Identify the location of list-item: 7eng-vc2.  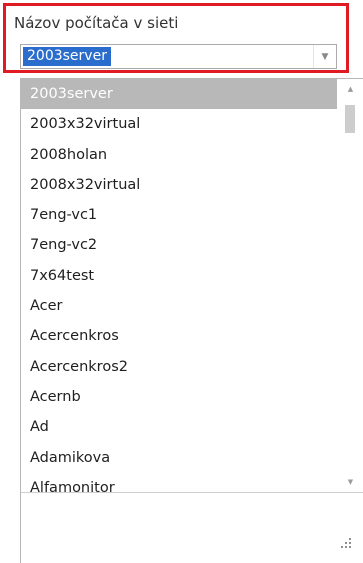
(179, 245).